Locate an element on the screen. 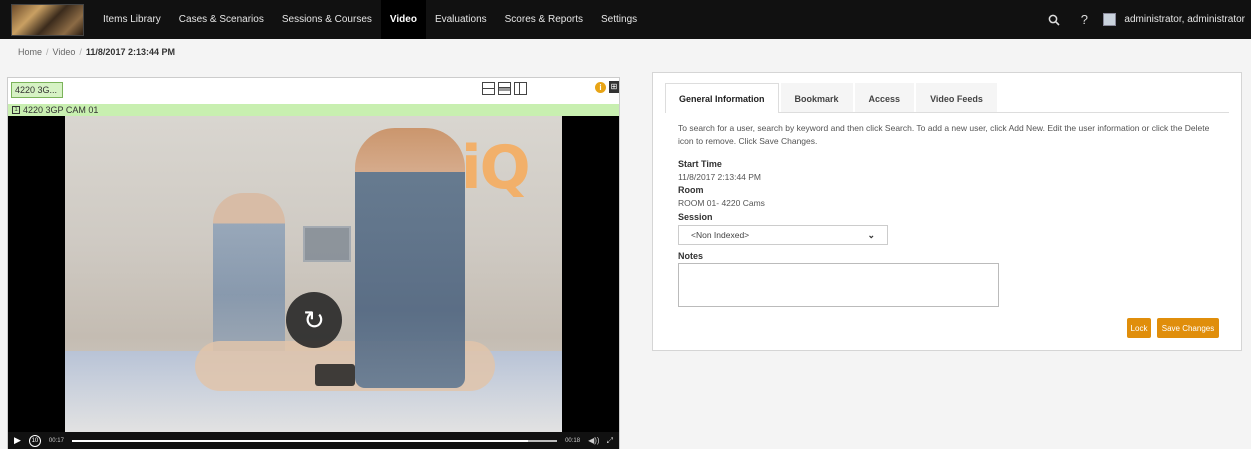 This screenshot has height=449, width=1251. lock-button: Lock is located at coordinates (1139, 328).